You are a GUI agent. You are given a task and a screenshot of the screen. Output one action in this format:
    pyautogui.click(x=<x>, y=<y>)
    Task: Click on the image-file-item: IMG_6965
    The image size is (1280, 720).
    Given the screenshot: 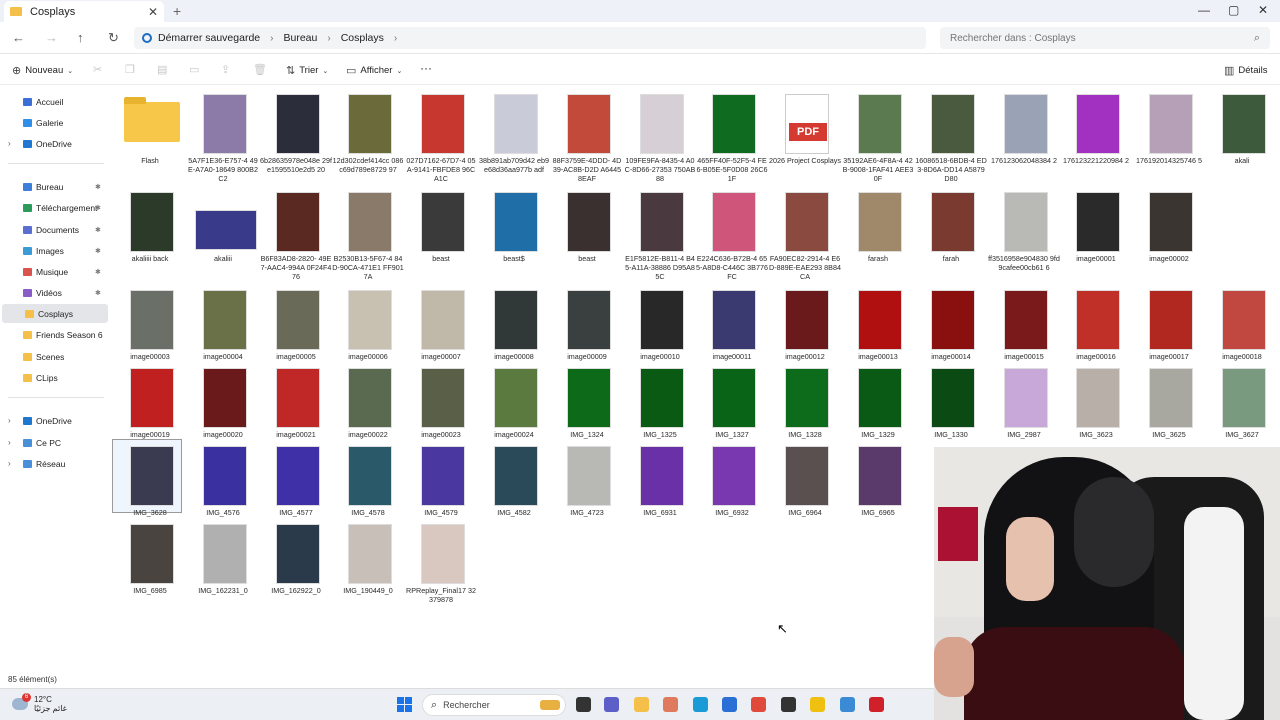 What is the action you would take?
    pyautogui.click(x=878, y=488)
    